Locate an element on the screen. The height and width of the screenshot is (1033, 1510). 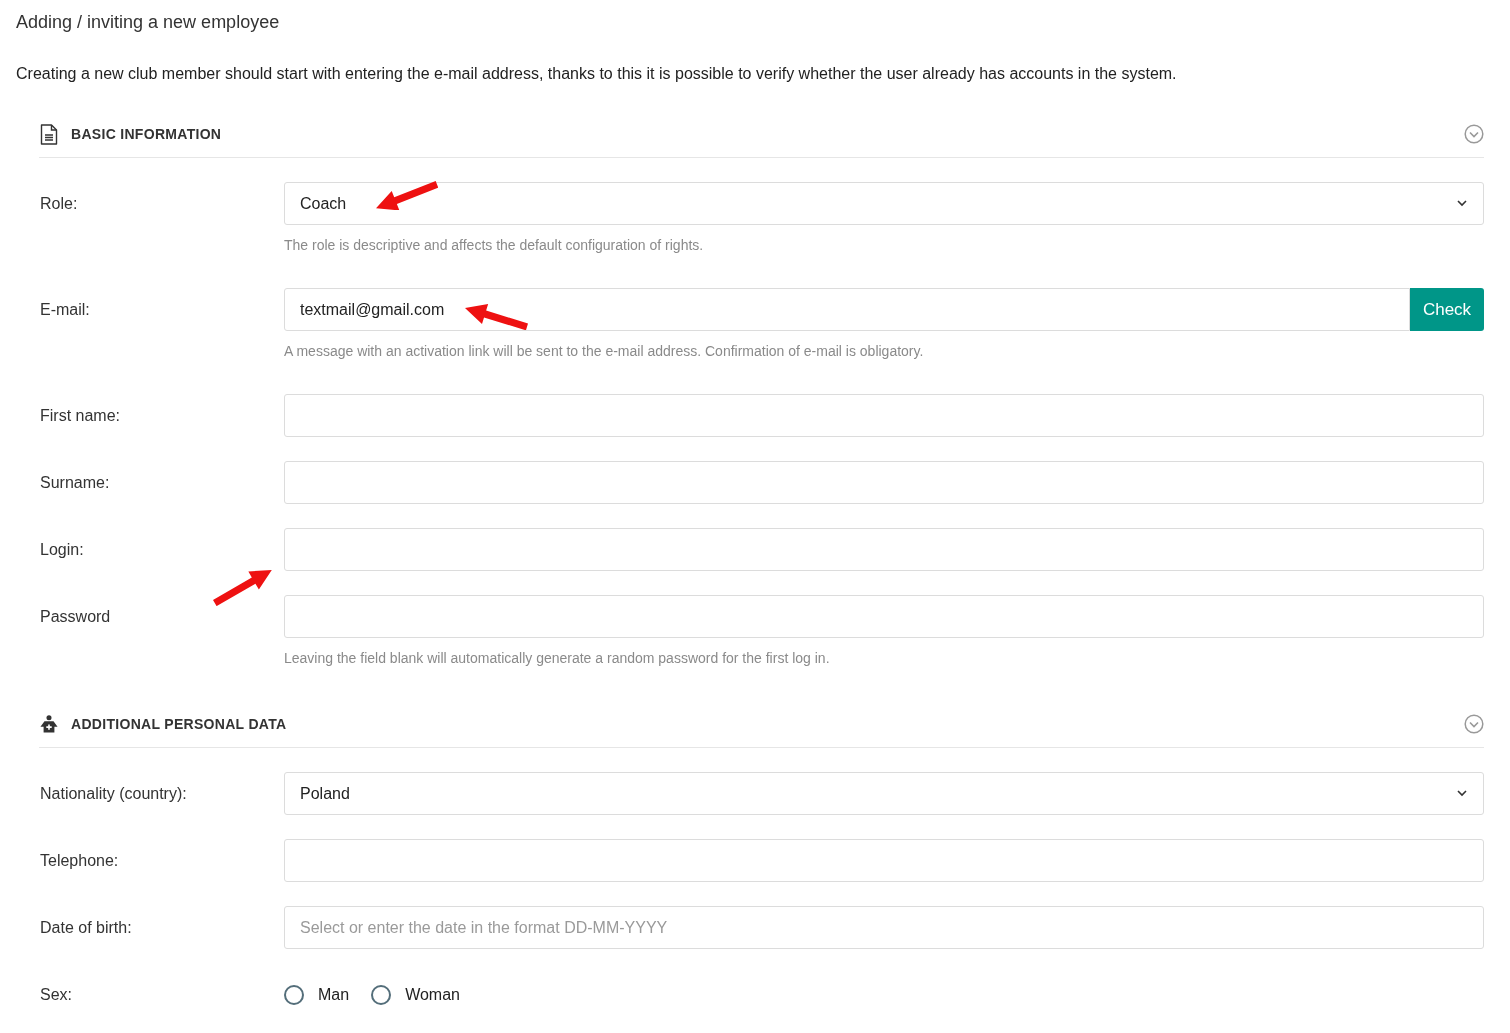
field-label: Sex: is located at coordinates (55, 994).